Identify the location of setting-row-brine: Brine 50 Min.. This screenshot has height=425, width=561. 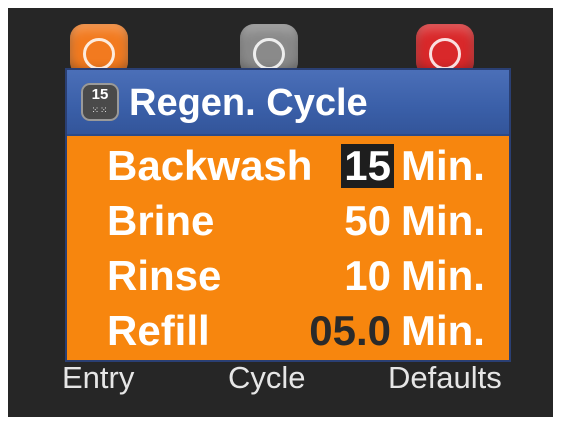
(288, 218).